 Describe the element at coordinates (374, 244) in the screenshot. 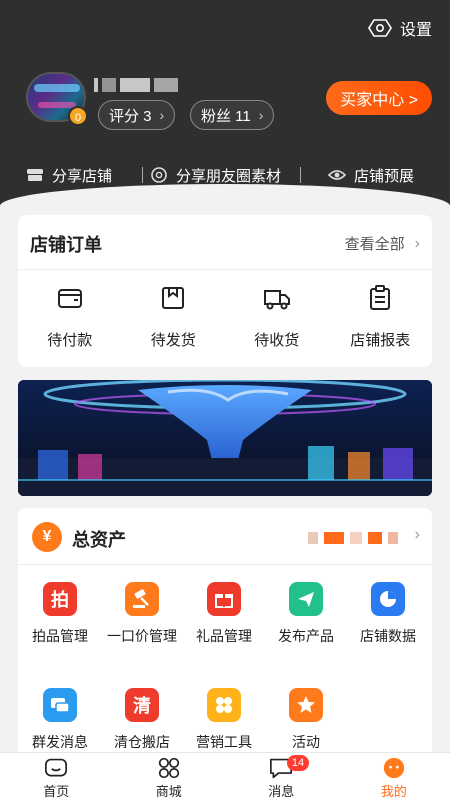

I see `view-all-label: 查看全部` at that location.